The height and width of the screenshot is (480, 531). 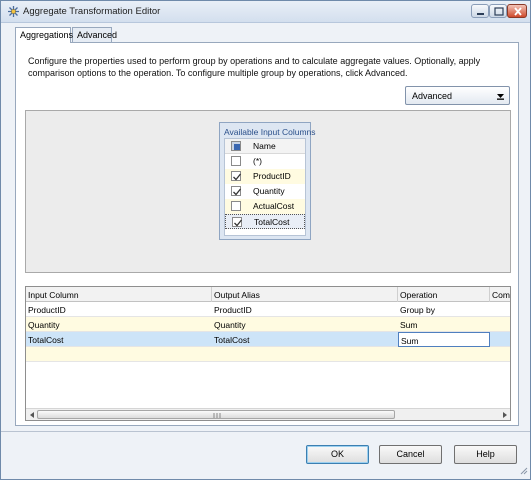 I want to click on table-row: Quantity Quantity Sum, so click(x=268, y=324).